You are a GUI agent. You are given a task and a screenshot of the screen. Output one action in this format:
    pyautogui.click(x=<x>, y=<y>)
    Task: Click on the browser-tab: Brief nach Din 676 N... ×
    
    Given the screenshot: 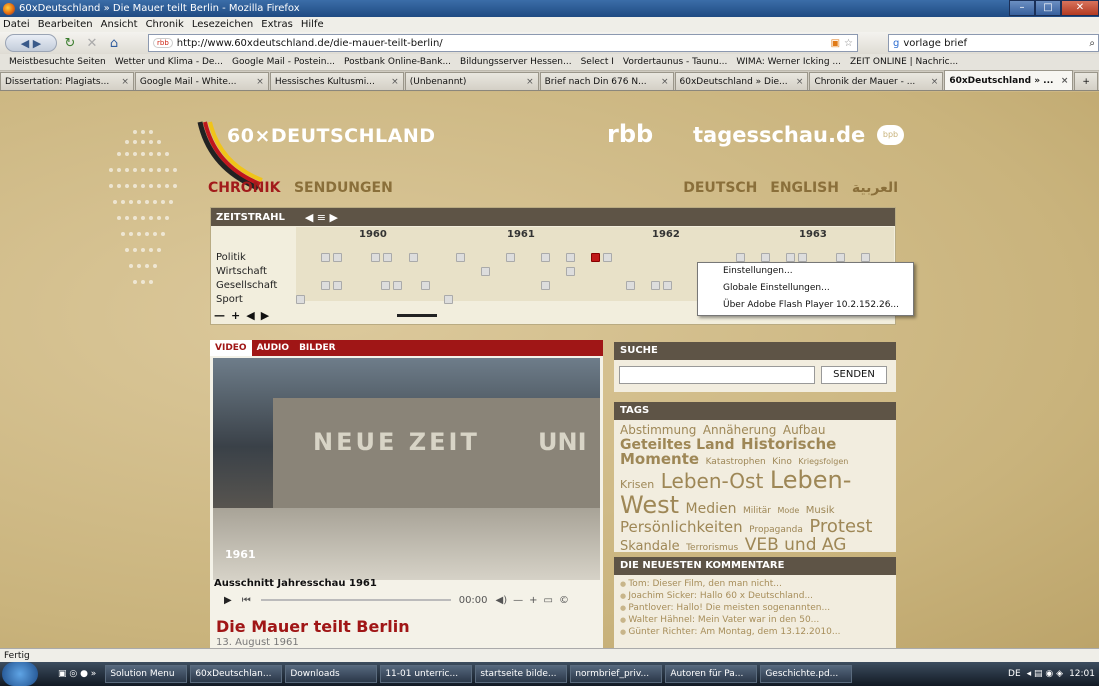 What is the action you would take?
    pyautogui.click(x=606, y=81)
    